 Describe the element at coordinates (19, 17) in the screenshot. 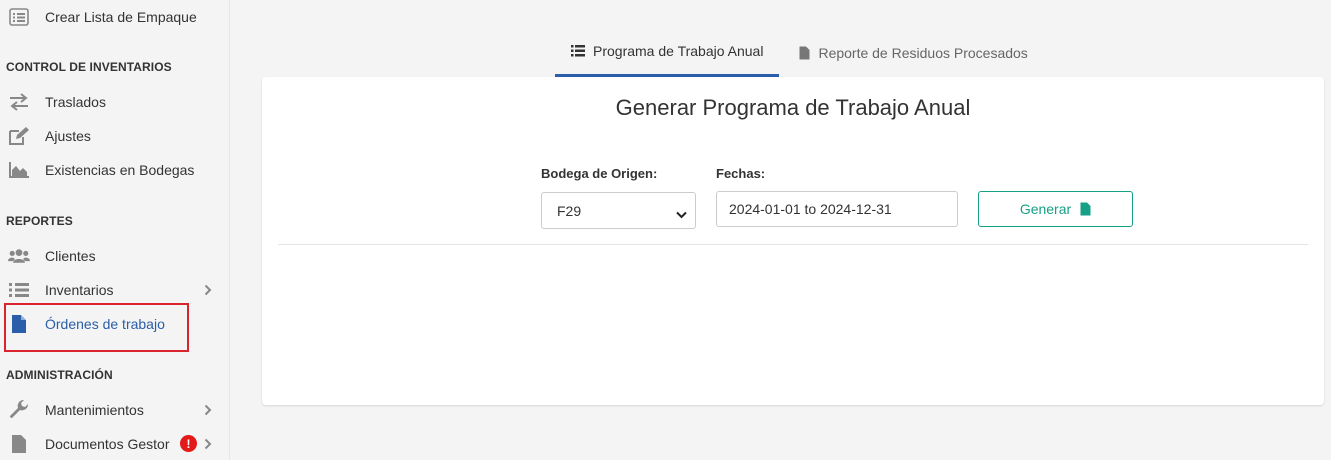

I see `list-alt-icon` at that location.